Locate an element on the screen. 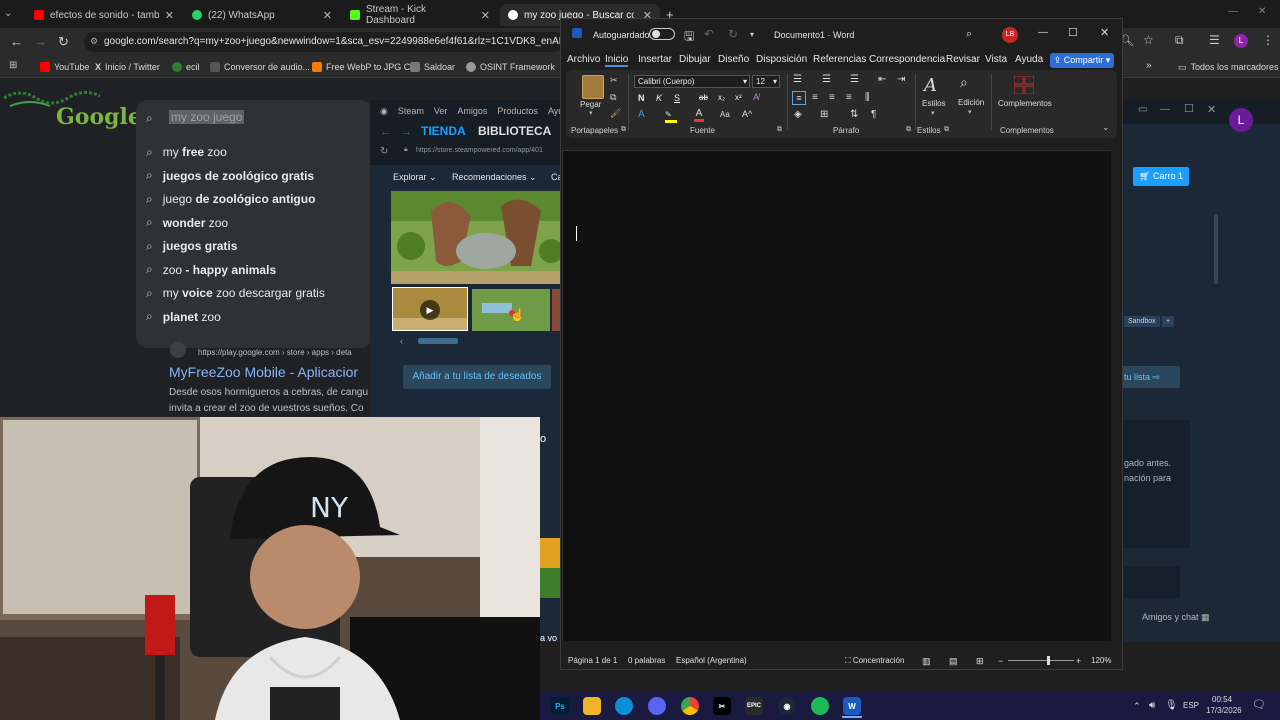  add-tag-button: + is located at coordinates (1168, 321).